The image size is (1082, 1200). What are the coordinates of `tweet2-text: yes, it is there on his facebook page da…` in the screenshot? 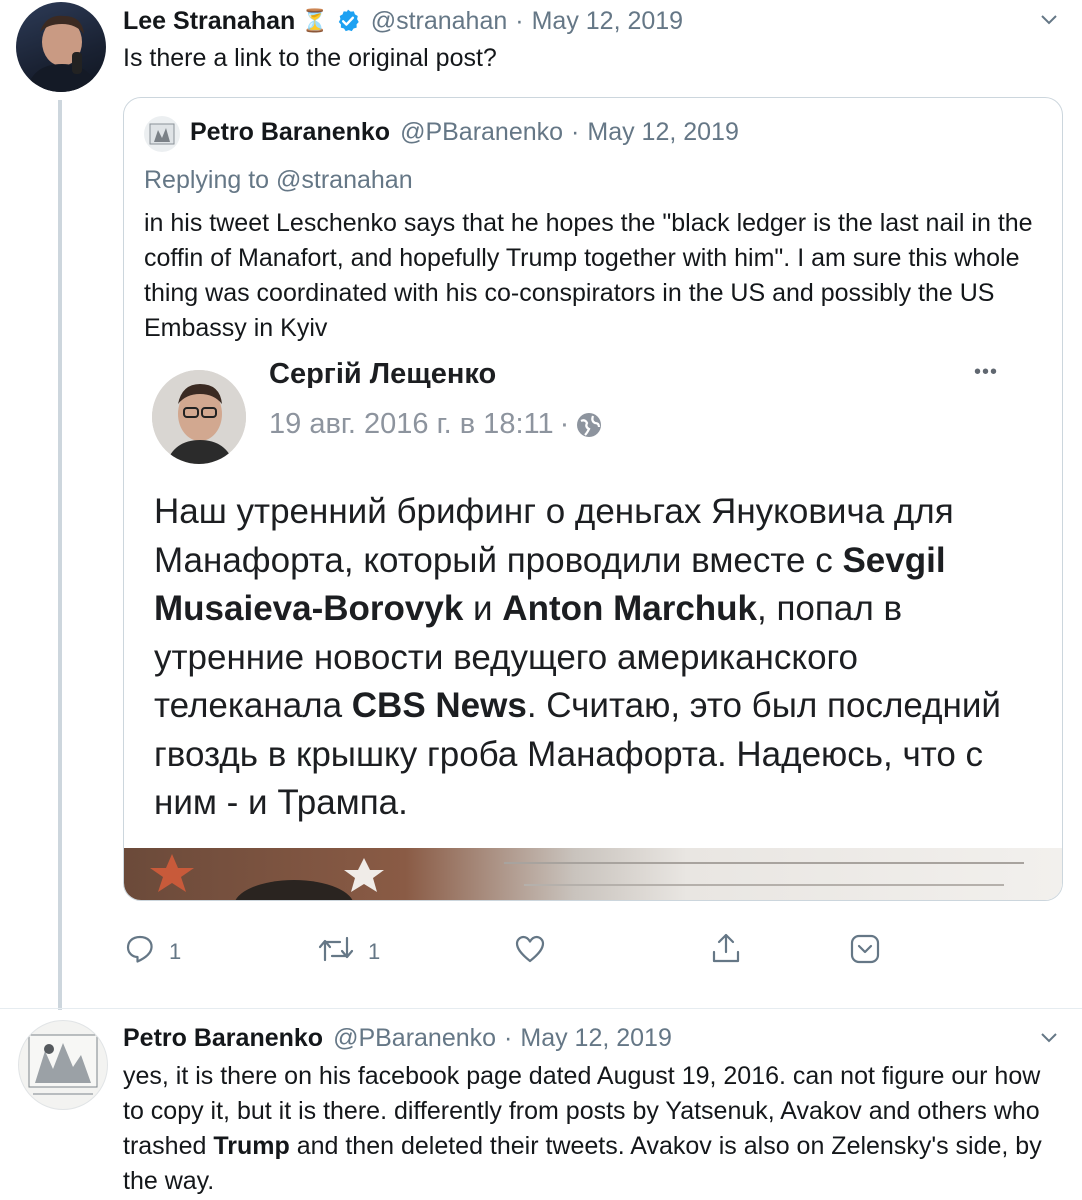 It's located at (595, 1129).